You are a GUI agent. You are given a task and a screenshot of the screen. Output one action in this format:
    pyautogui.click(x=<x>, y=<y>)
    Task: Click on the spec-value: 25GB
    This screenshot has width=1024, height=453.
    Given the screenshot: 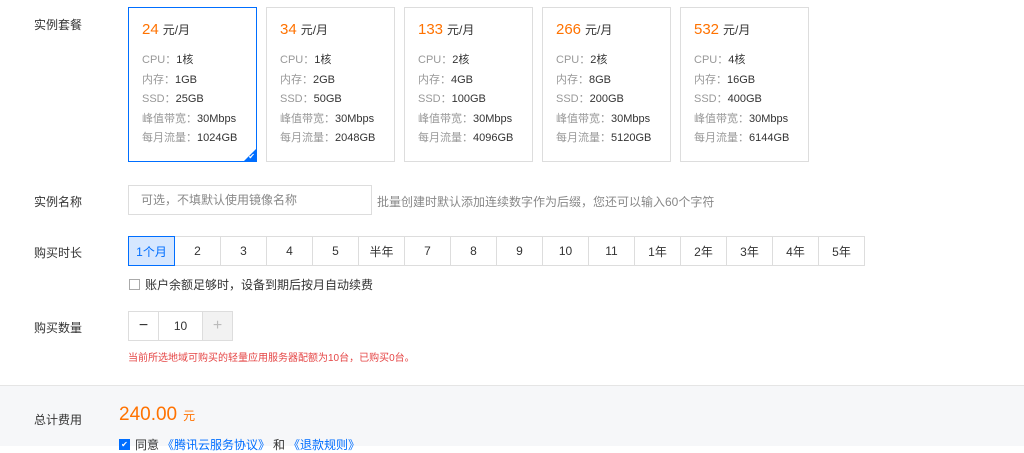 What is the action you would take?
    pyautogui.click(x=189, y=99)
    